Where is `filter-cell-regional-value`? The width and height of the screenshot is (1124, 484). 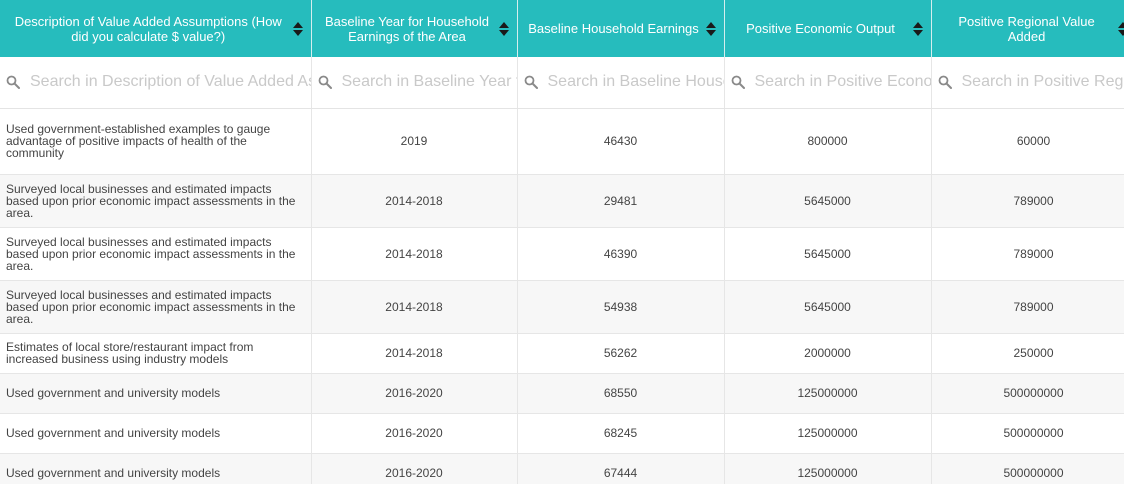 filter-cell-regional-value is located at coordinates (1027, 83).